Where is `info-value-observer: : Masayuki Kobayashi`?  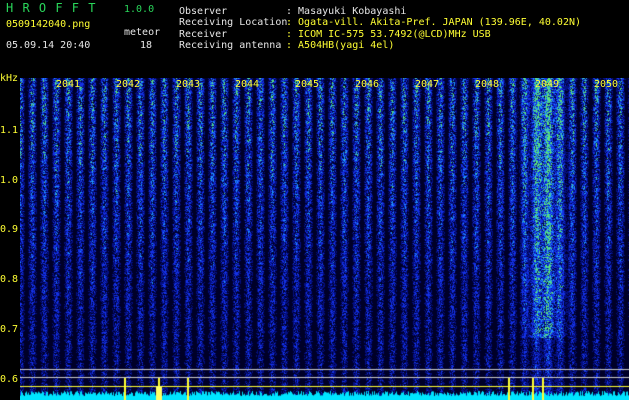 info-value-observer: : Masayuki Kobayashi is located at coordinates (346, 11).